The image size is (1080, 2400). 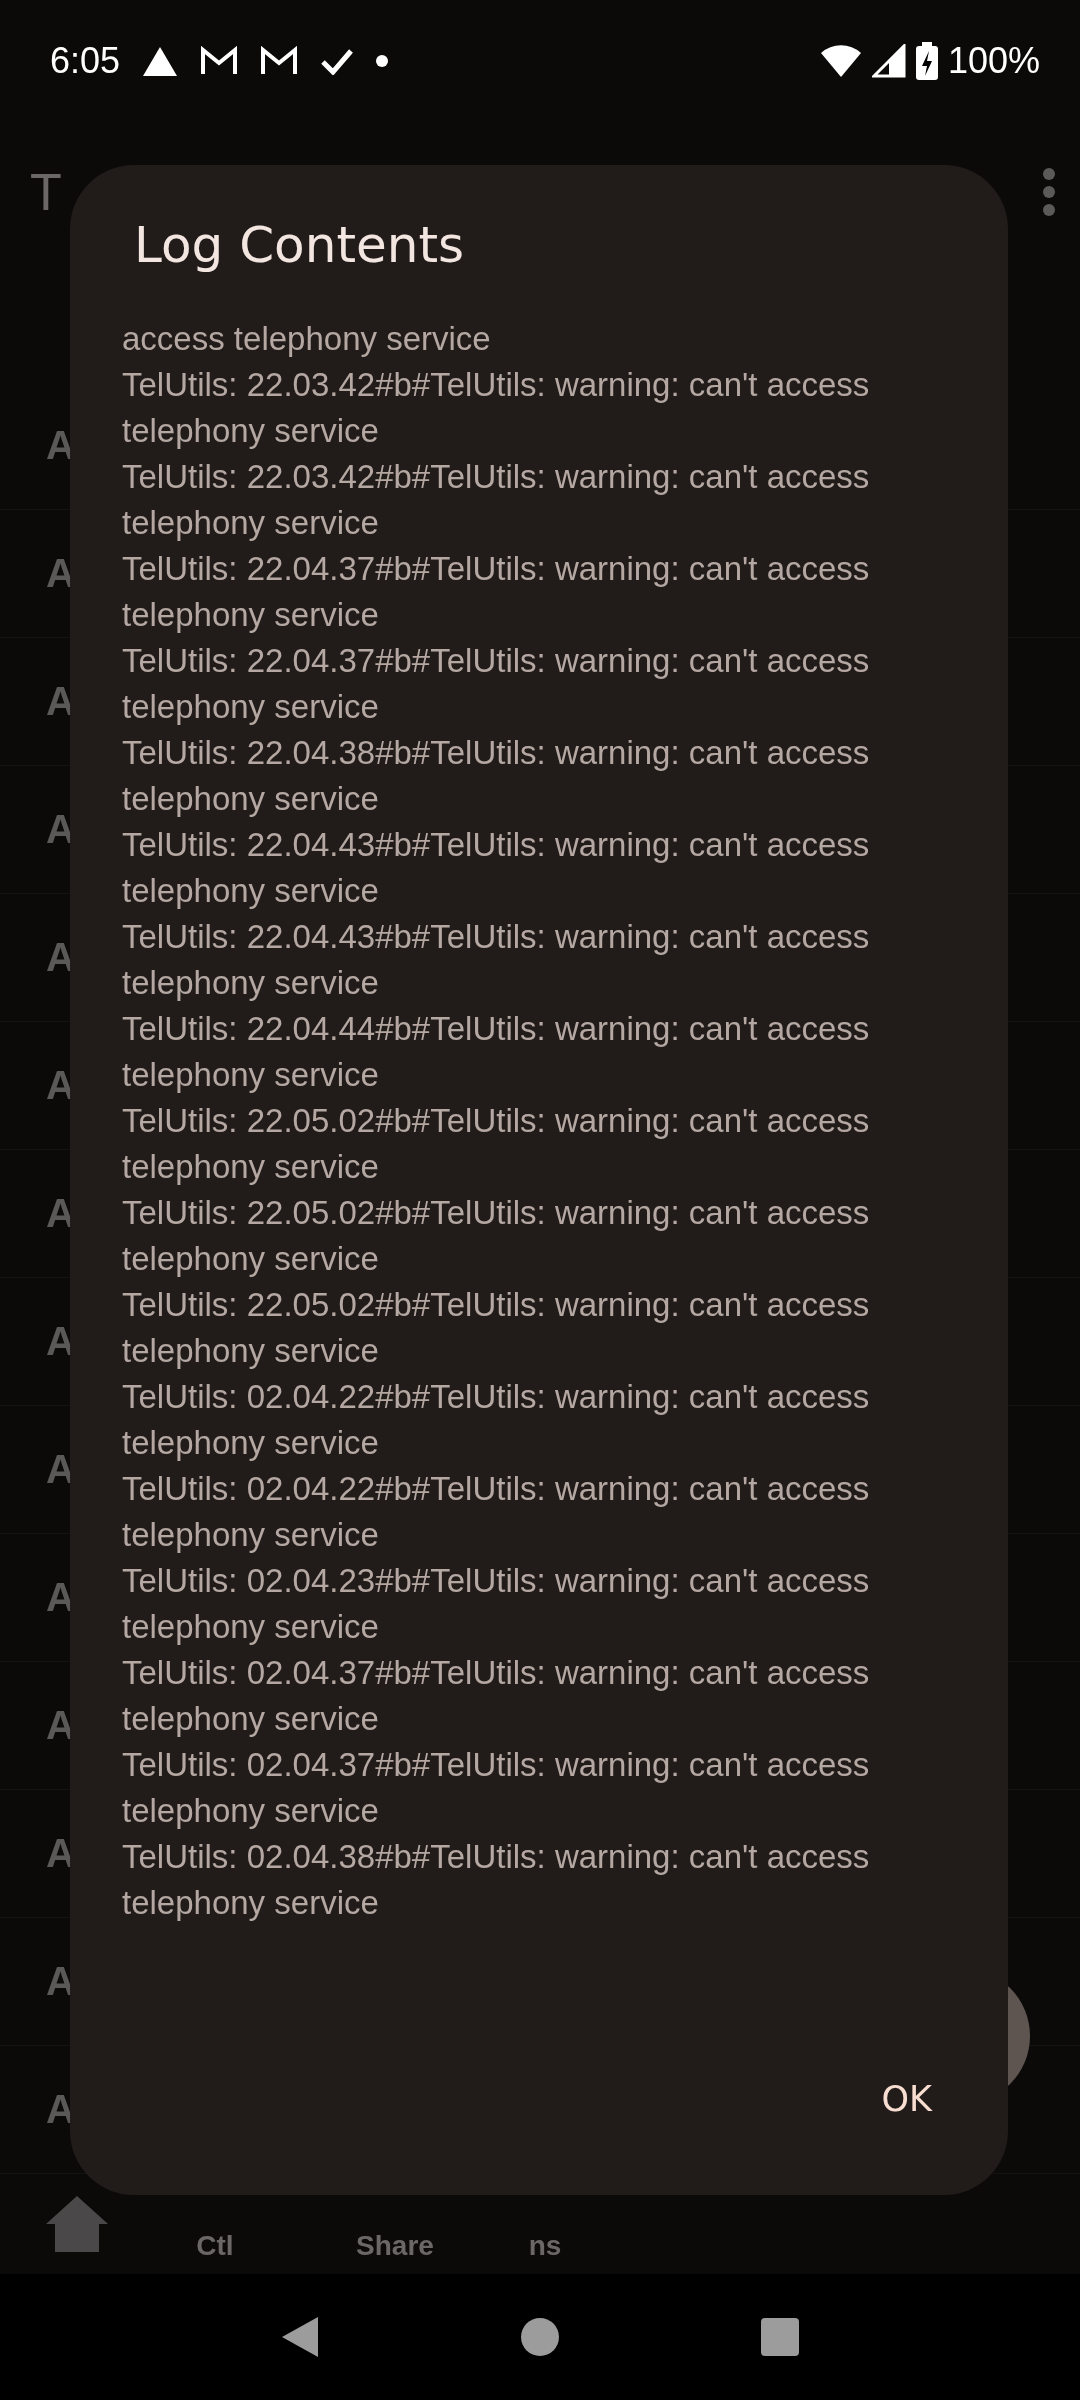 I want to click on dialog-title: Log Contents, so click(x=299, y=245).